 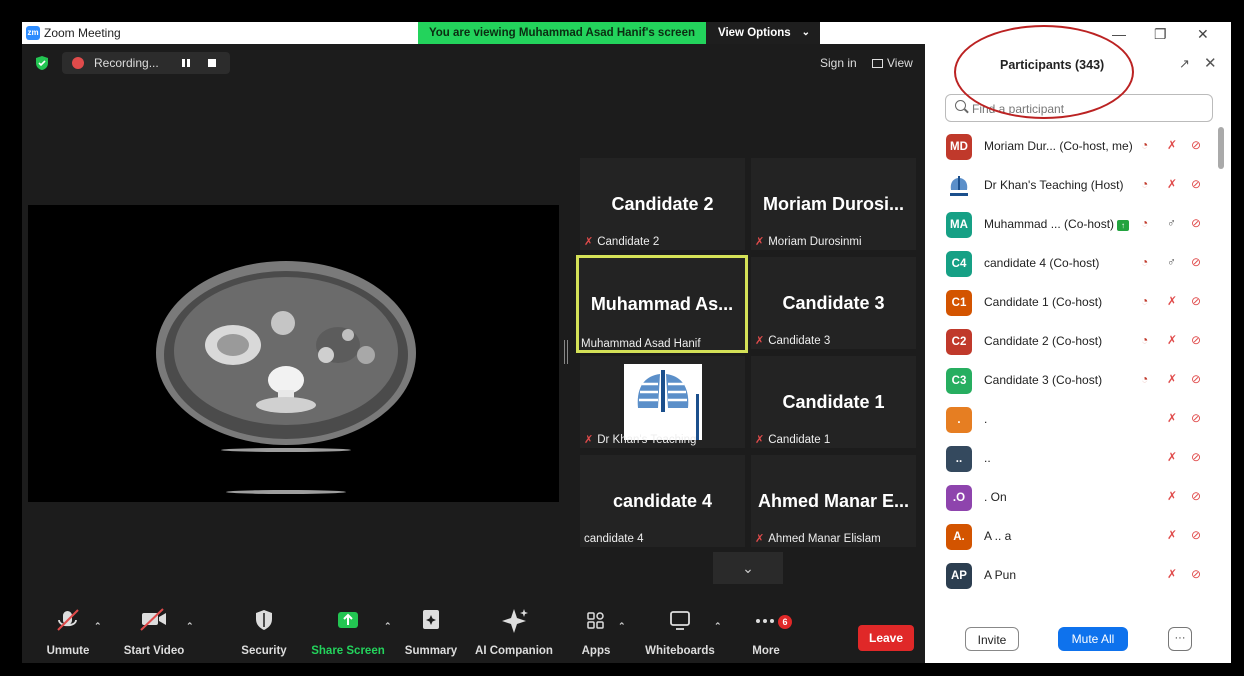 I want to click on participant-row: C2 Candidate 2 (Co-host) ◔ ✗ ⊘, so click(x=1072, y=341).